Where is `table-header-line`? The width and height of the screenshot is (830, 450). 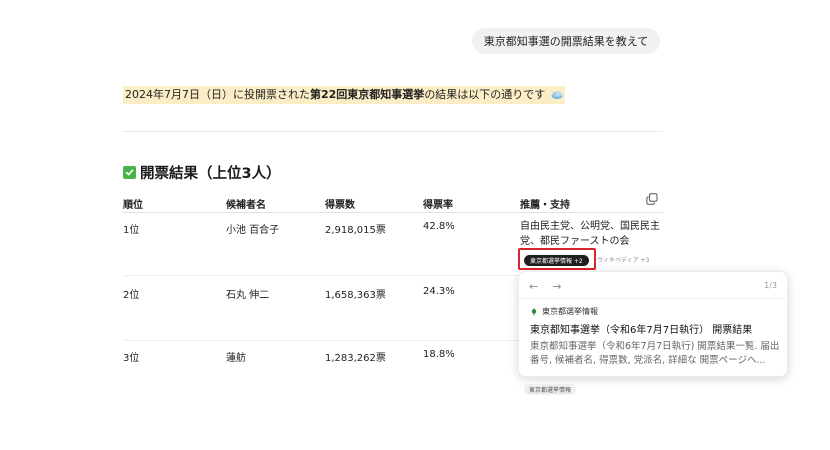
table-header-line is located at coordinates (393, 212).